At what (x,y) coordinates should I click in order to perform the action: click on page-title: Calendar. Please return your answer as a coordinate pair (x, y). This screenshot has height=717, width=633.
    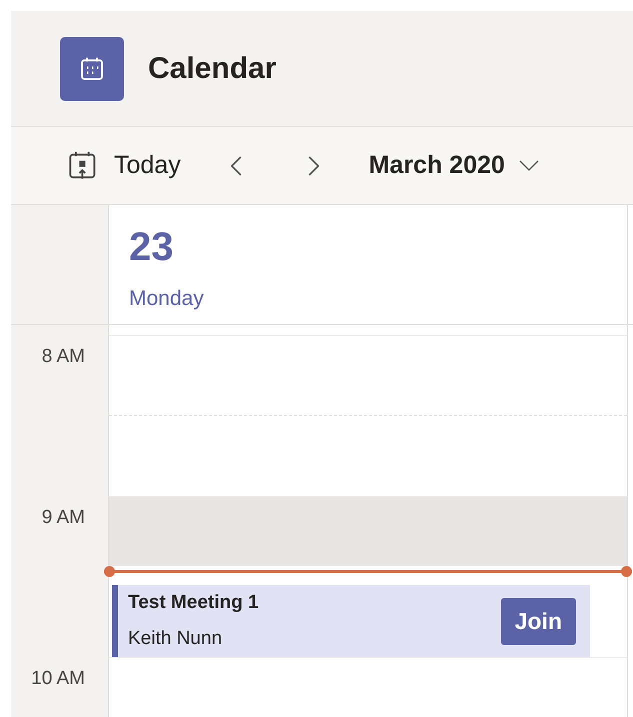
    Looking at the image, I should click on (212, 69).